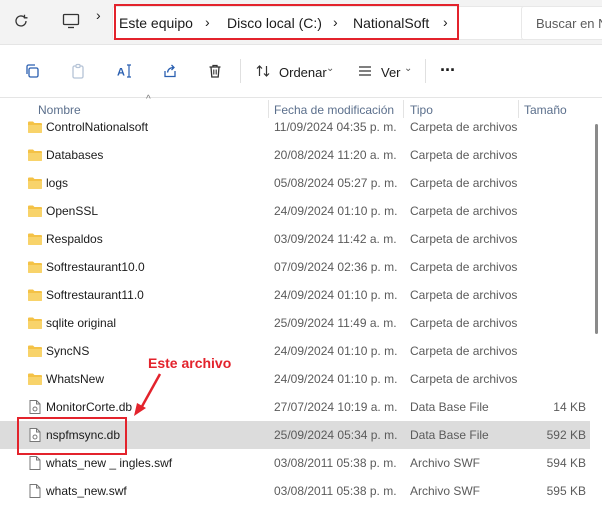 The width and height of the screenshot is (602, 507). Describe the element at coordinates (148, 99) in the screenshot. I see `sort-ascending-icon: ^` at that location.